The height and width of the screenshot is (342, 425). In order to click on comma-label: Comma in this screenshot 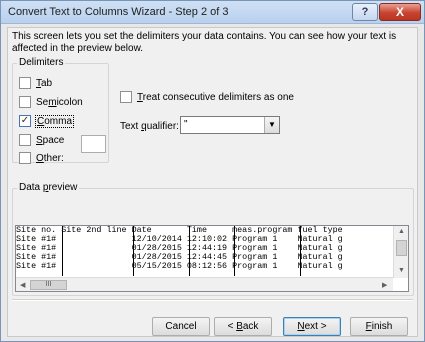, I will do `click(54, 121)`.